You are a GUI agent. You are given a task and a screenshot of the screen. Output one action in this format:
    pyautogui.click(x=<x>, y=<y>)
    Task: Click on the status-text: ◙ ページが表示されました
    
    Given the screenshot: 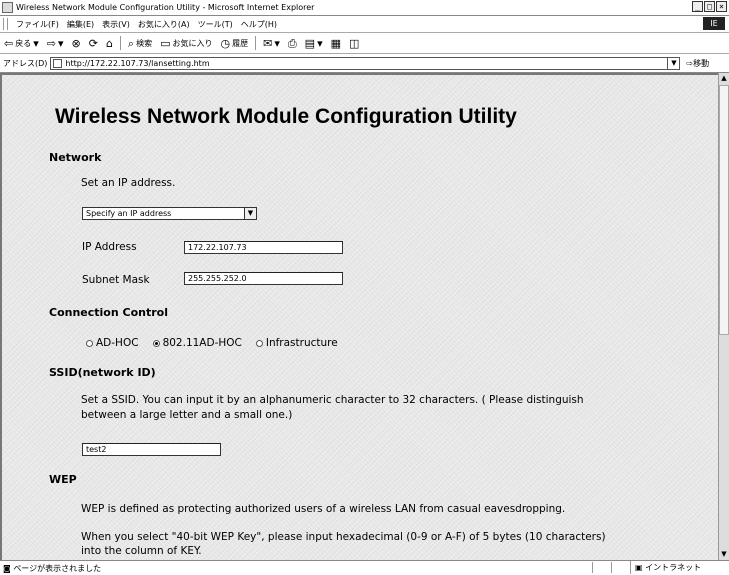 What is the action you would take?
    pyautogui.click(x=50, y=568)
    